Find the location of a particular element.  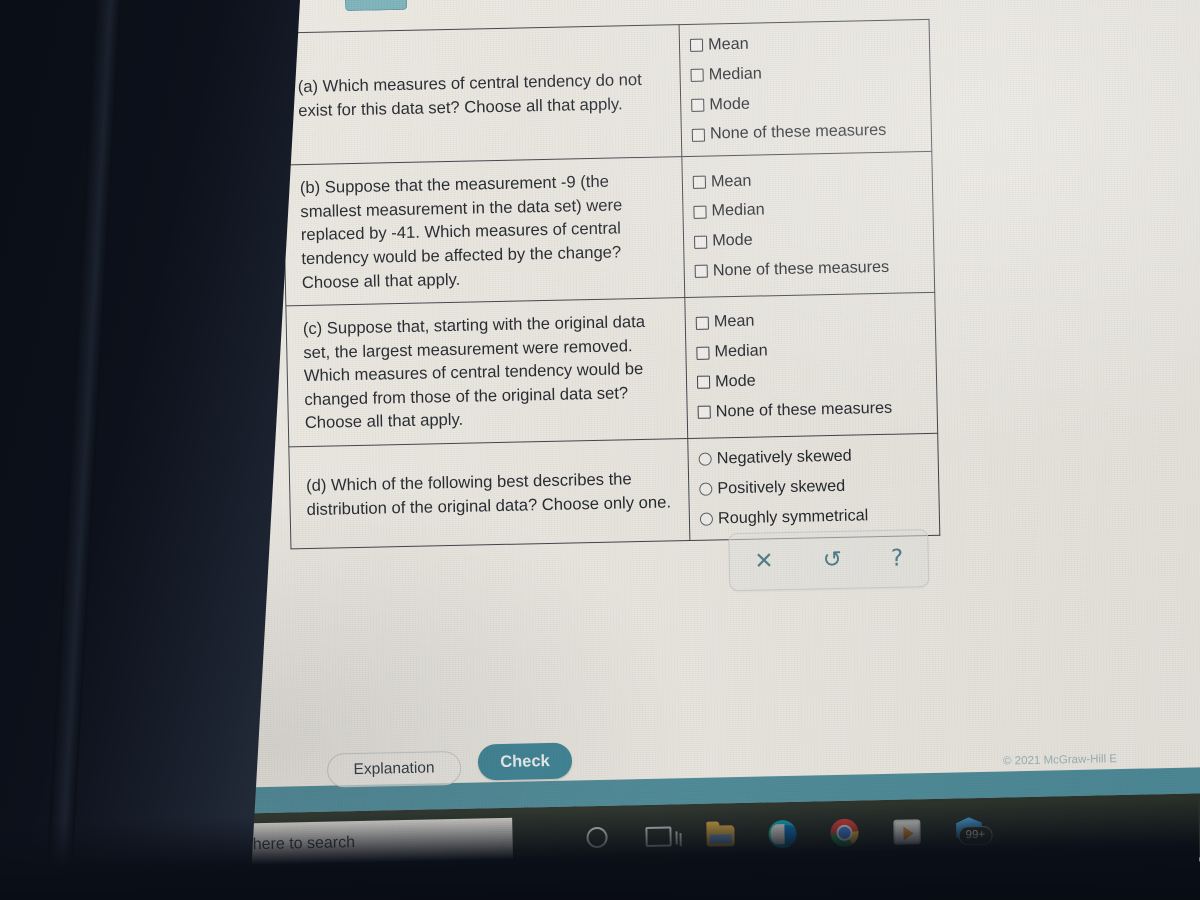

option-a-none: None of these measures is located at coordinates (806, 132).